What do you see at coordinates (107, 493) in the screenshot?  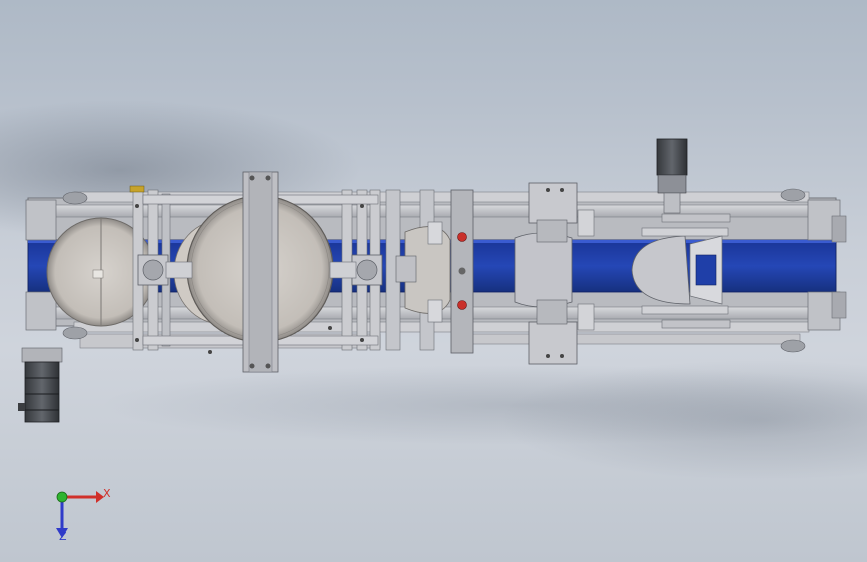 I see `triad-x-label: X` at bounding box center [107, 493].